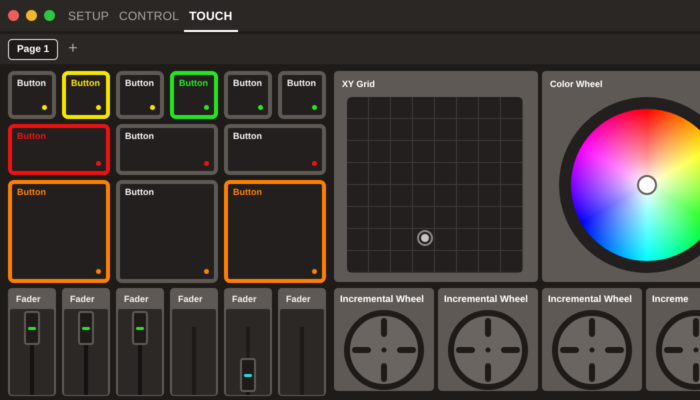 The image size is (700, 400). Describe the element at coordinates (670, 299) in the screenshot. I see `wheel-label: Increme` at that location.